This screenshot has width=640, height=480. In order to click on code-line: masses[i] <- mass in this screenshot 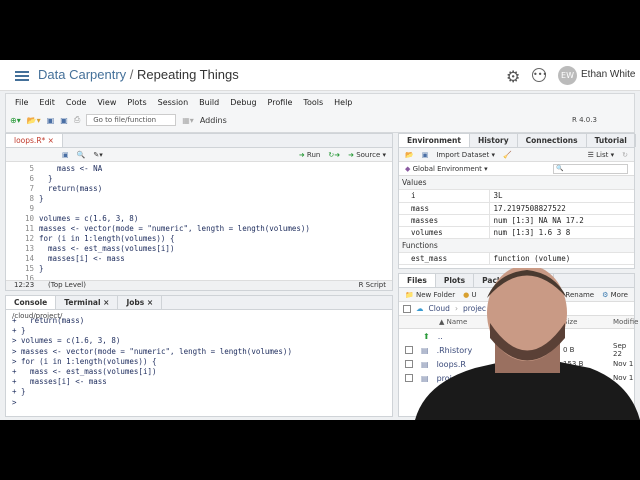, I will do `click(82, 258)`.